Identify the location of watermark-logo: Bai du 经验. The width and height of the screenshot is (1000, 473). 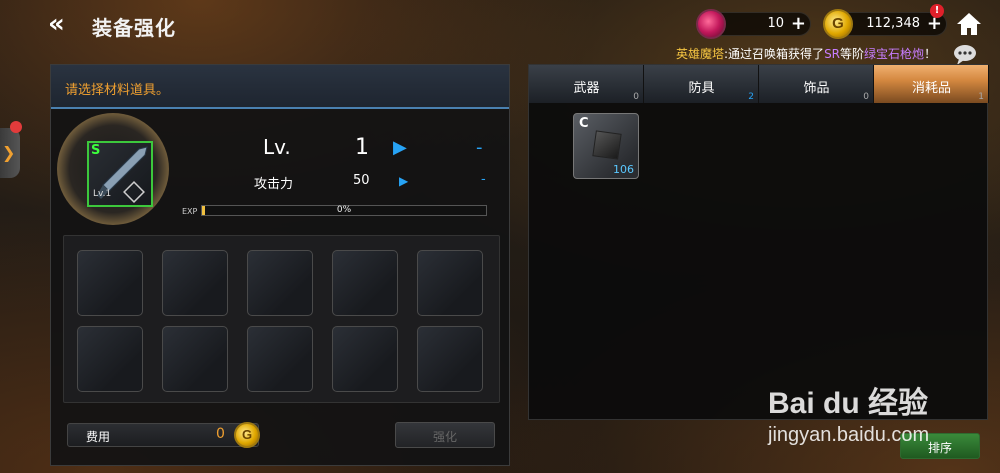
(848, 403).